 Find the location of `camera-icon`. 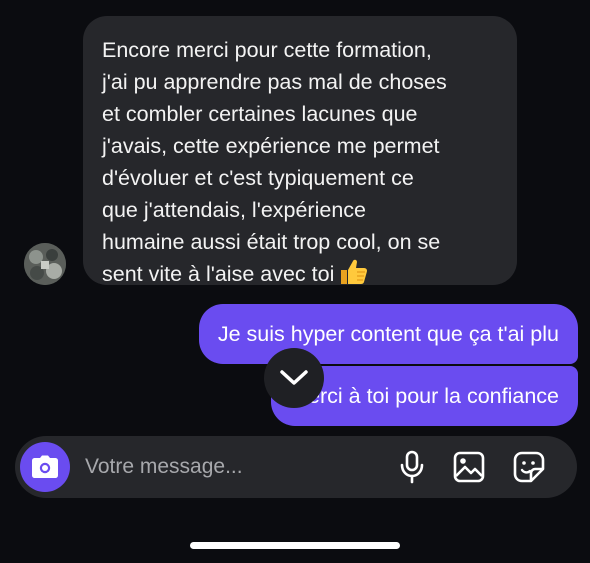

camera-icon is located at coordinates (45, 466).